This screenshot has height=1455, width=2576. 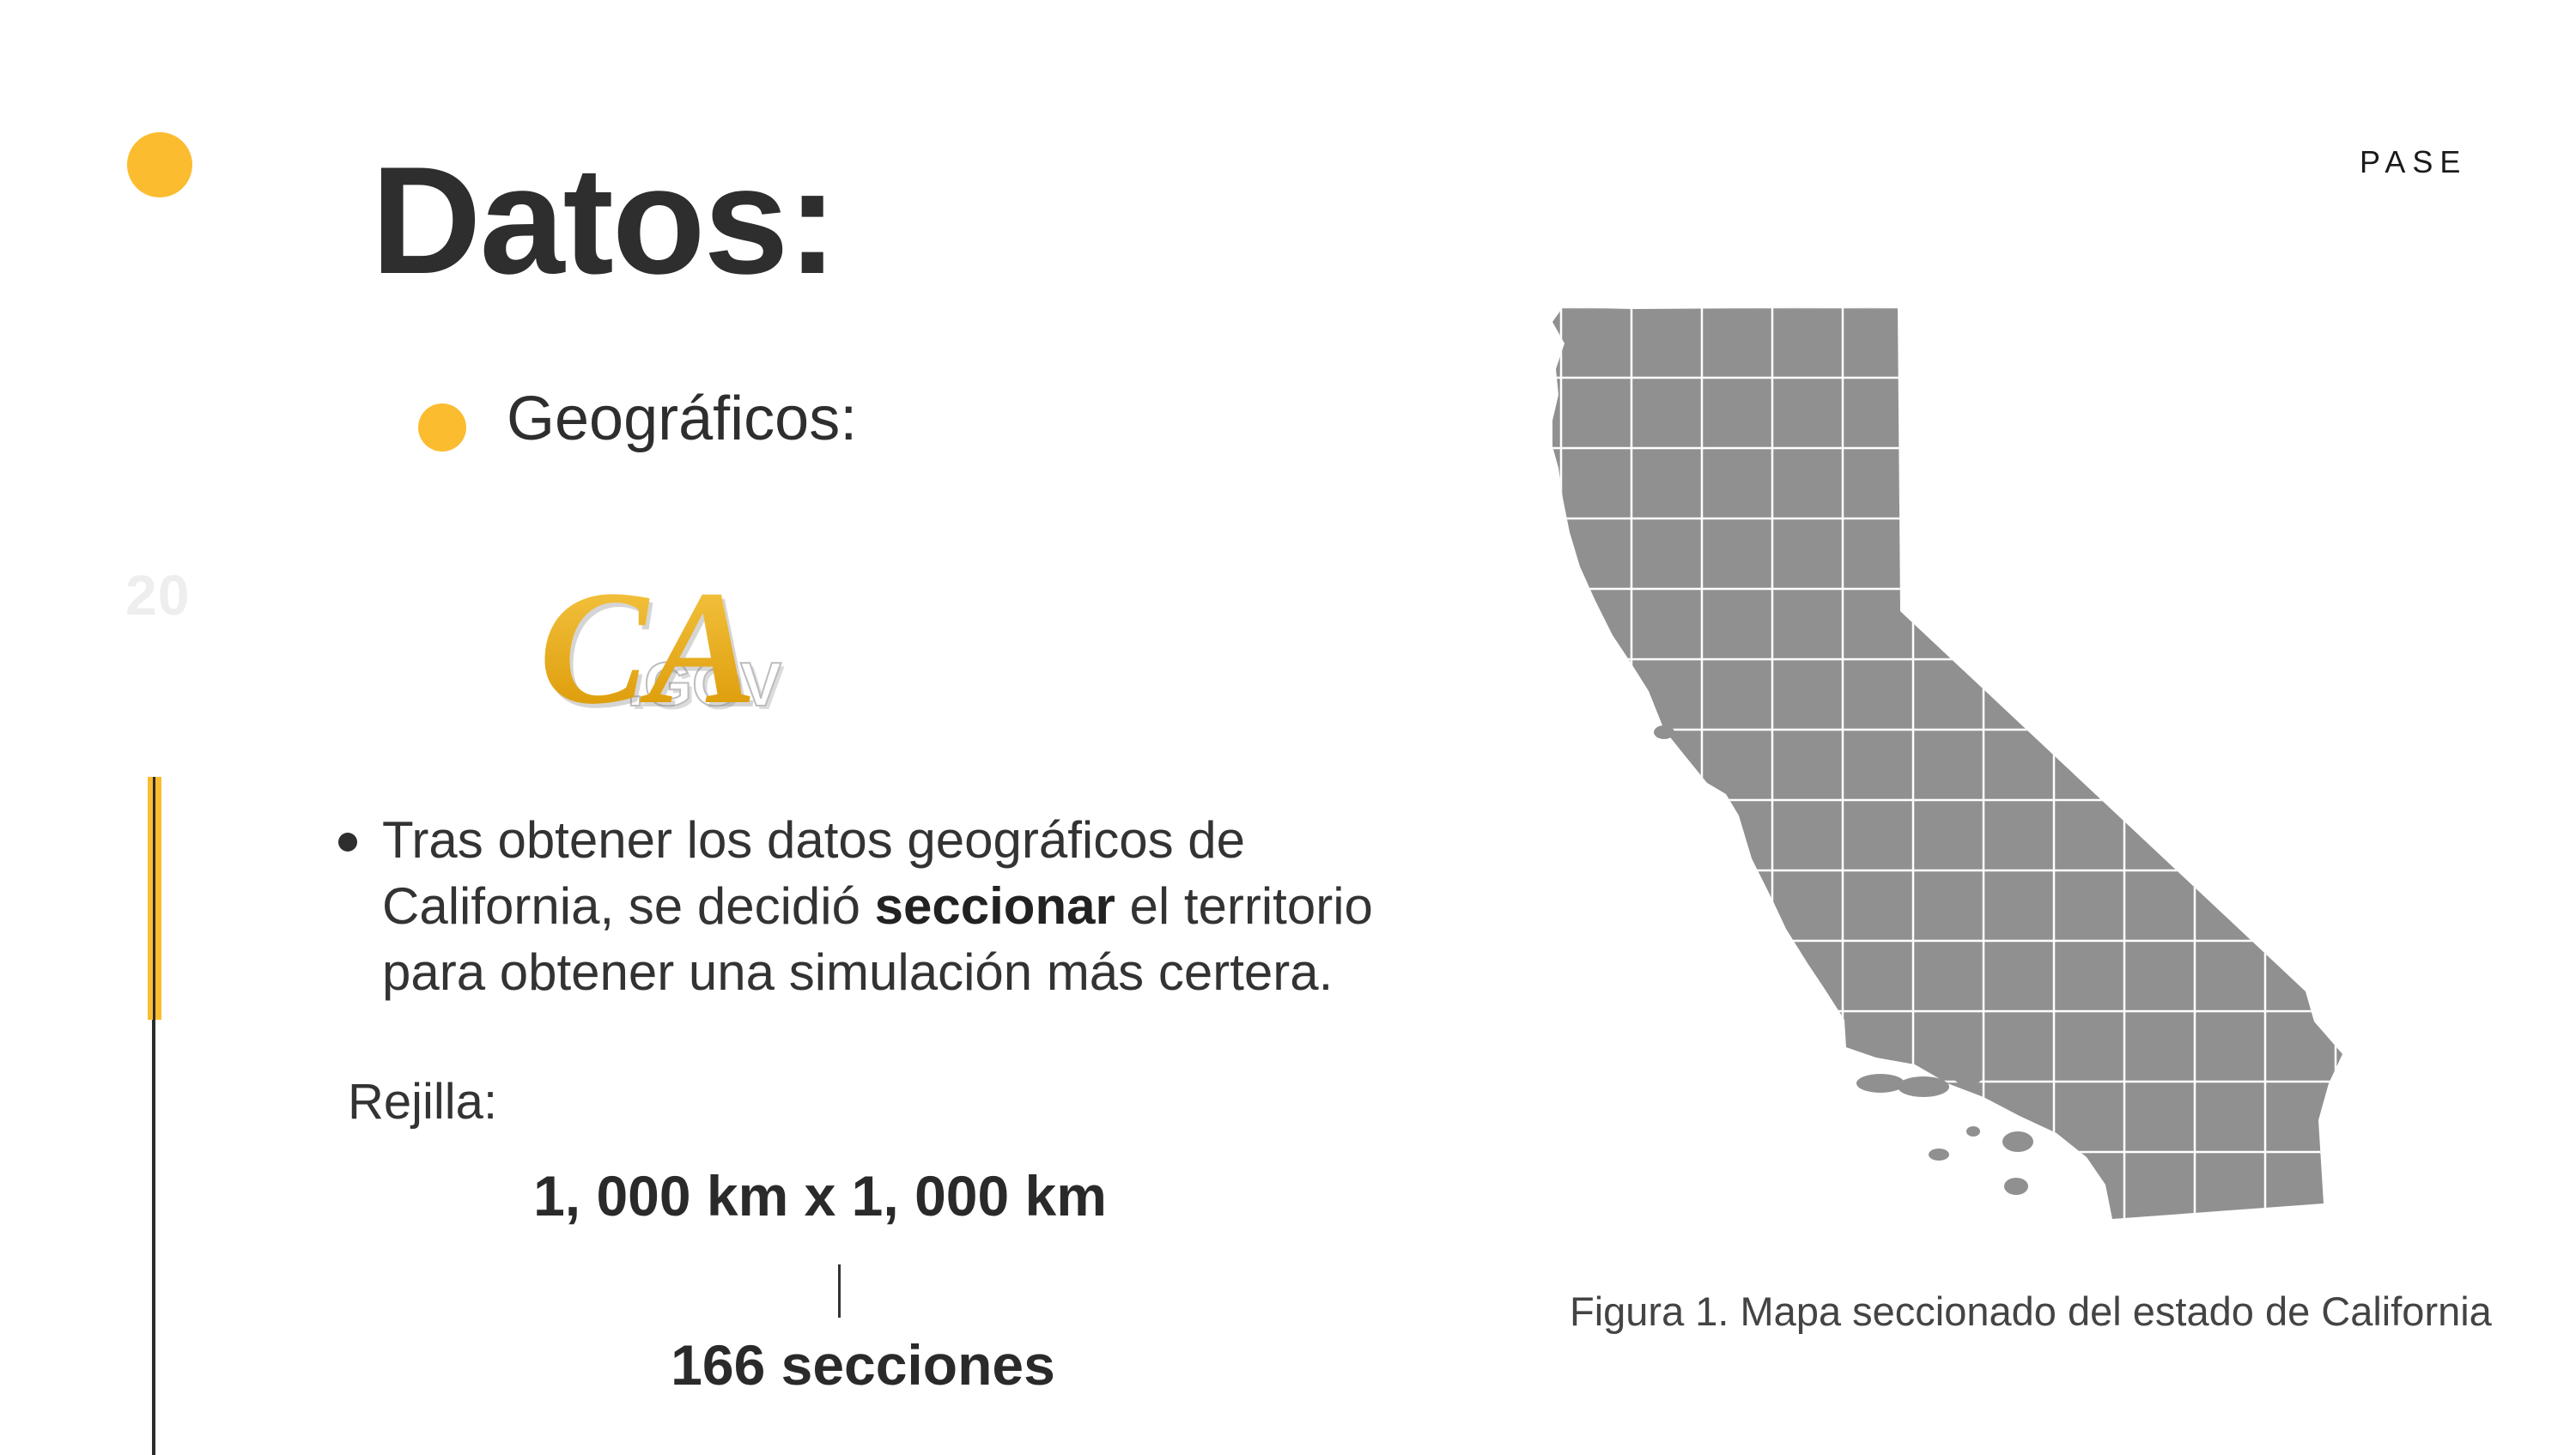 What do you see at coordinates (605, 220) in the screenshot?
I see `slide-title: Datos:` at bounding box center [605, 220].